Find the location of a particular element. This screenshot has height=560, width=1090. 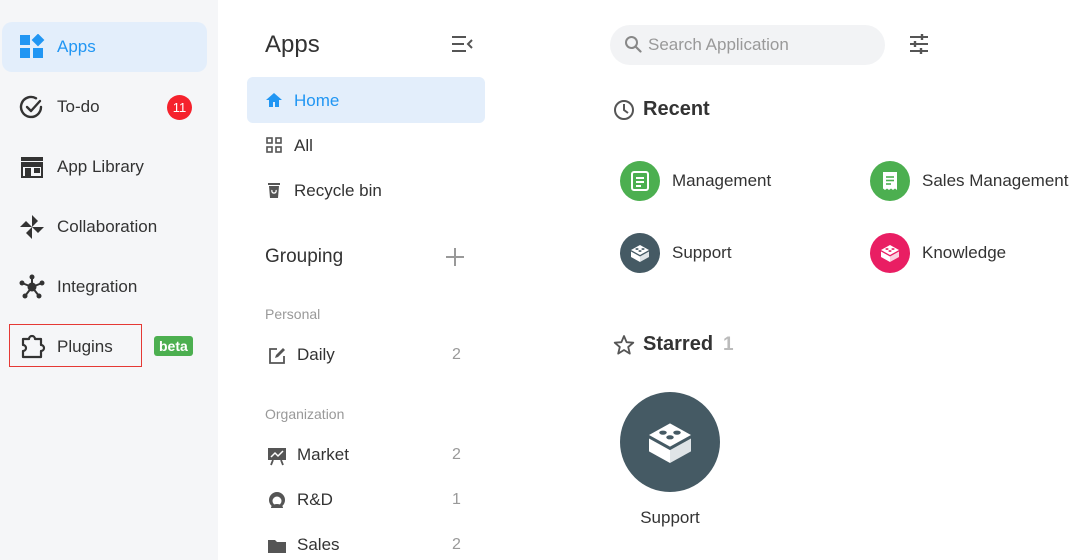

recent-app-support: Support is located at coordinates (676, 253).